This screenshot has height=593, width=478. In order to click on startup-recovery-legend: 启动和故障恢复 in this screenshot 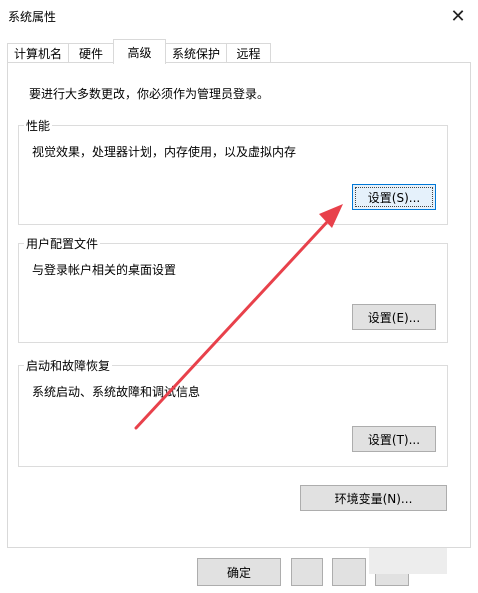, I will do `click(68, 365)`.